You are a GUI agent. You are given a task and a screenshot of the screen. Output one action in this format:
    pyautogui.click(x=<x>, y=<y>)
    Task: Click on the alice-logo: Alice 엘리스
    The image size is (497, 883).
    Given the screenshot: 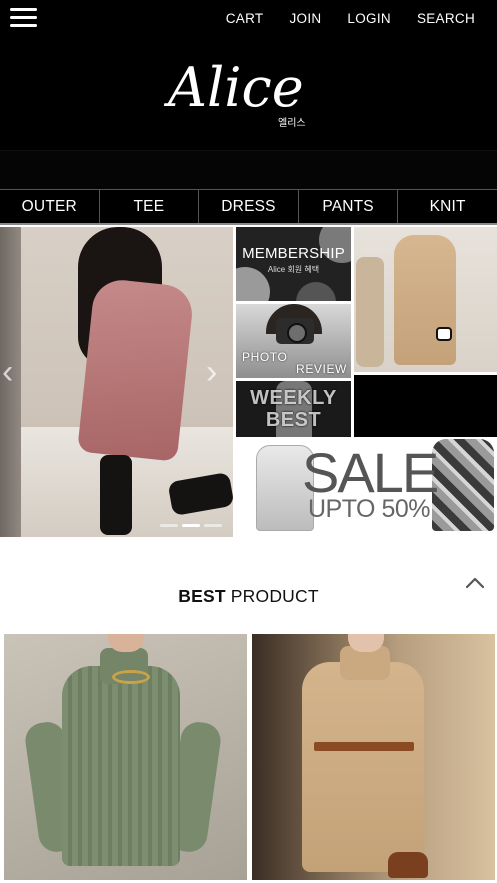 What is the action you would take?
    pyautogui.click(x=250, y=94)
    